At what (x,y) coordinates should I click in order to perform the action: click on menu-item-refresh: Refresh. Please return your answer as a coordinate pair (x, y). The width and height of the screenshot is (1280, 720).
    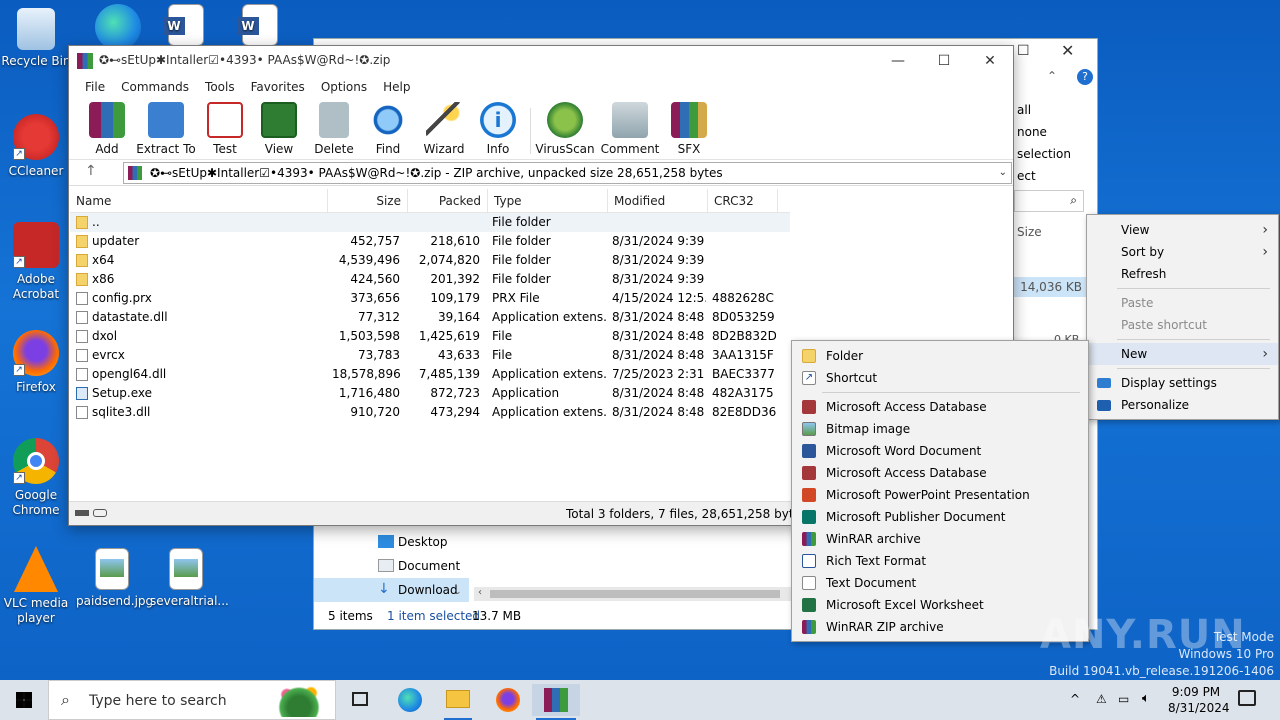
    Looking at the image, I should click on (1182, 274).